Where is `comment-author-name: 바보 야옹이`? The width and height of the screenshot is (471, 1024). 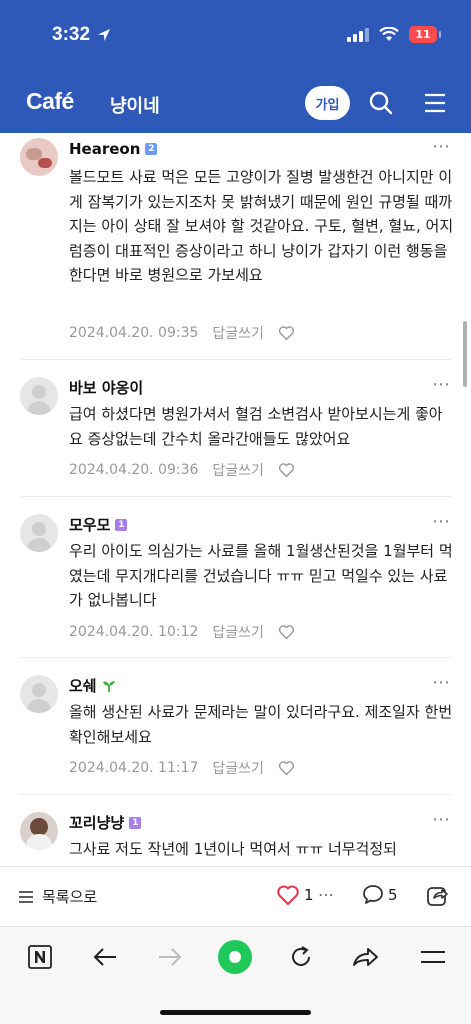 comment-author-name: 바보 야옹이 is located at coordinates (106, 388).